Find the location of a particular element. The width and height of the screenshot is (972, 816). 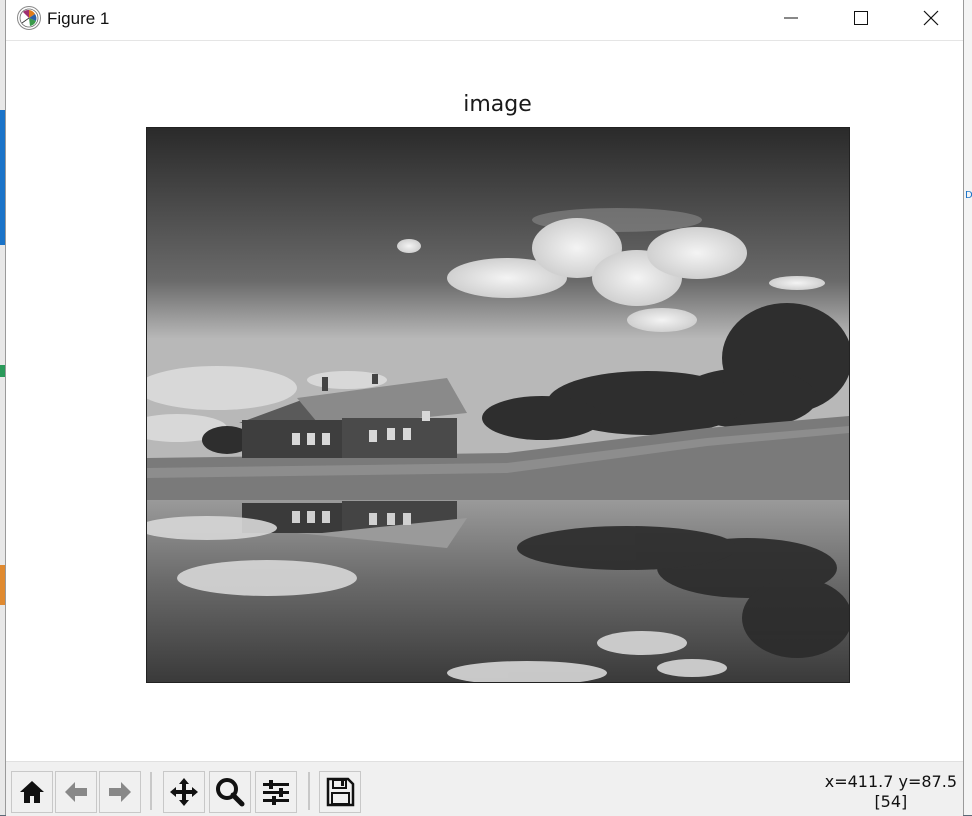

home-icon is located at coordinates (32, 792).